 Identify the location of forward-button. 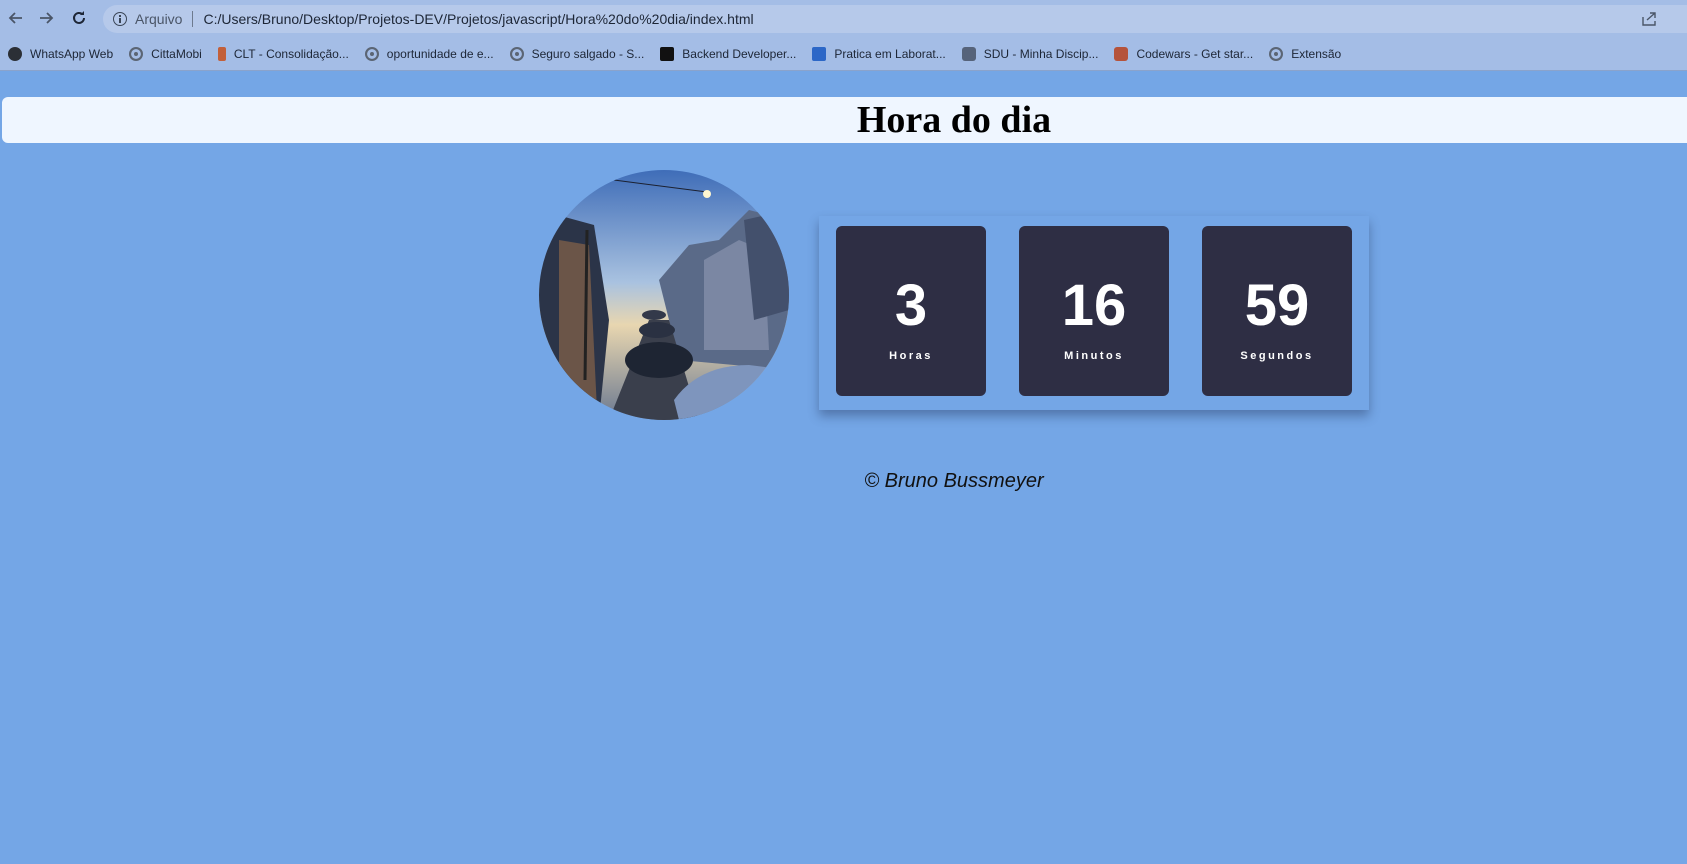
(46, 18).